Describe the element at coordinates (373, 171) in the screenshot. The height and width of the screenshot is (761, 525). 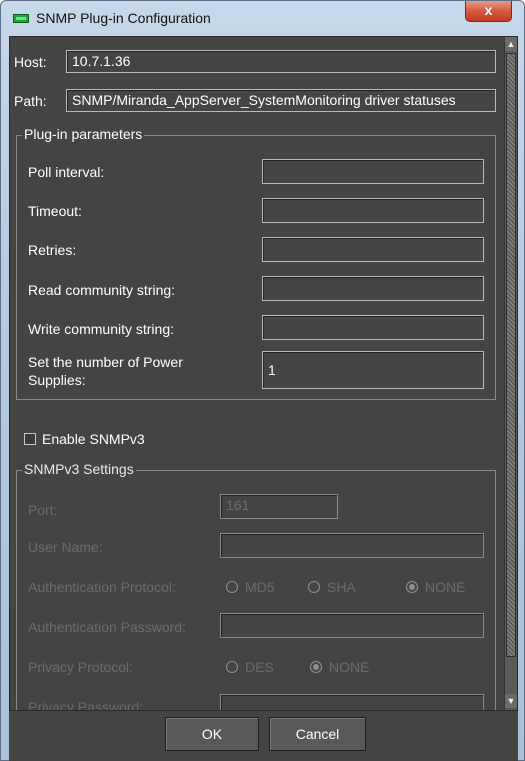
I see `poll-interval-field` at that location.